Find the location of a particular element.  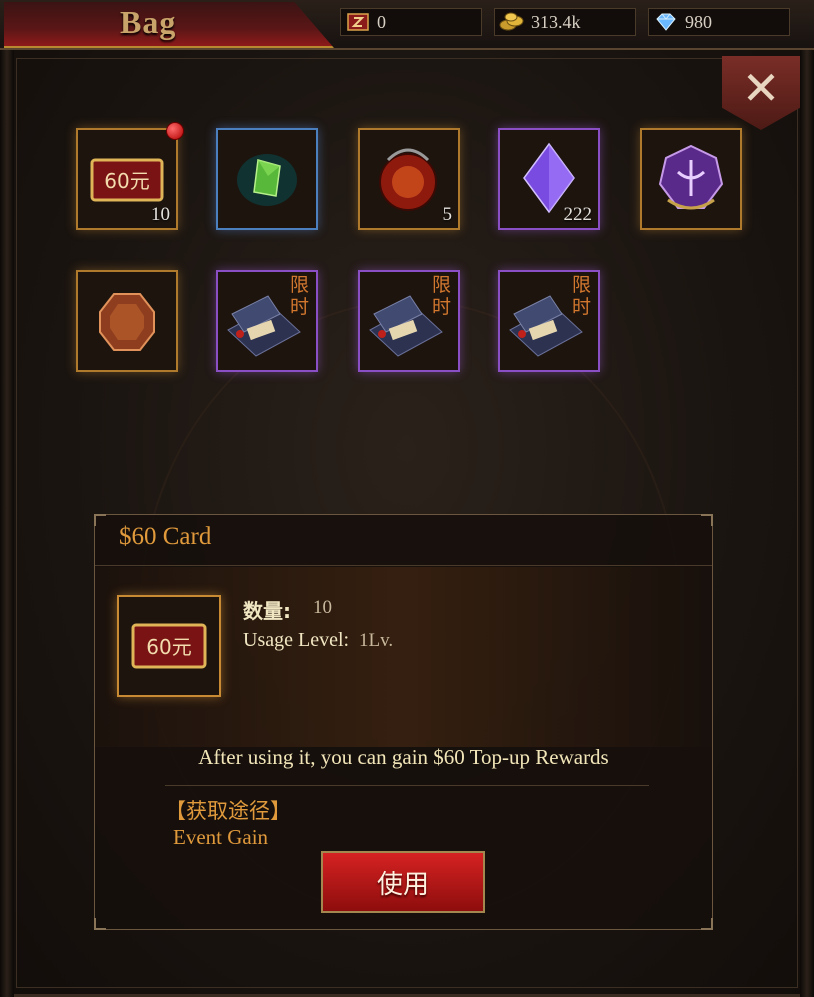

new-item-alert-dot is located at coordinates (175, 131).